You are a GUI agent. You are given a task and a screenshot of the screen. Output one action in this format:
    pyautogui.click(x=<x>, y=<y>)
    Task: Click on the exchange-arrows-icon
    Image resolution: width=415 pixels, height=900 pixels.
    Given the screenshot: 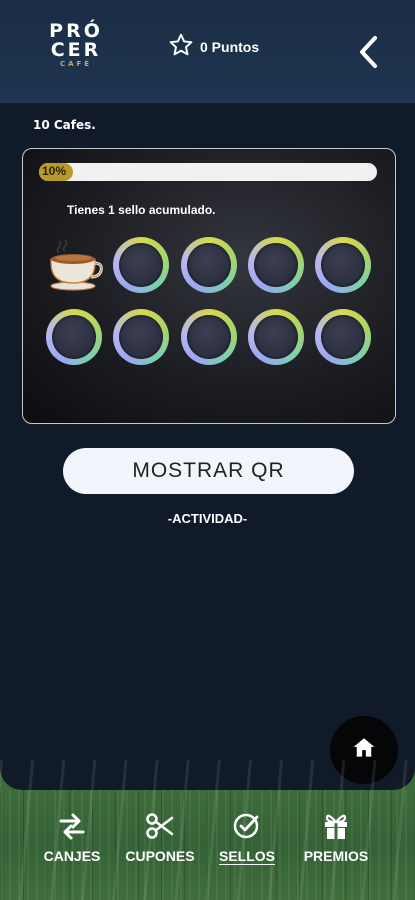 What is the action you would take?
    pyautogui.click(x=72, y=828)
    